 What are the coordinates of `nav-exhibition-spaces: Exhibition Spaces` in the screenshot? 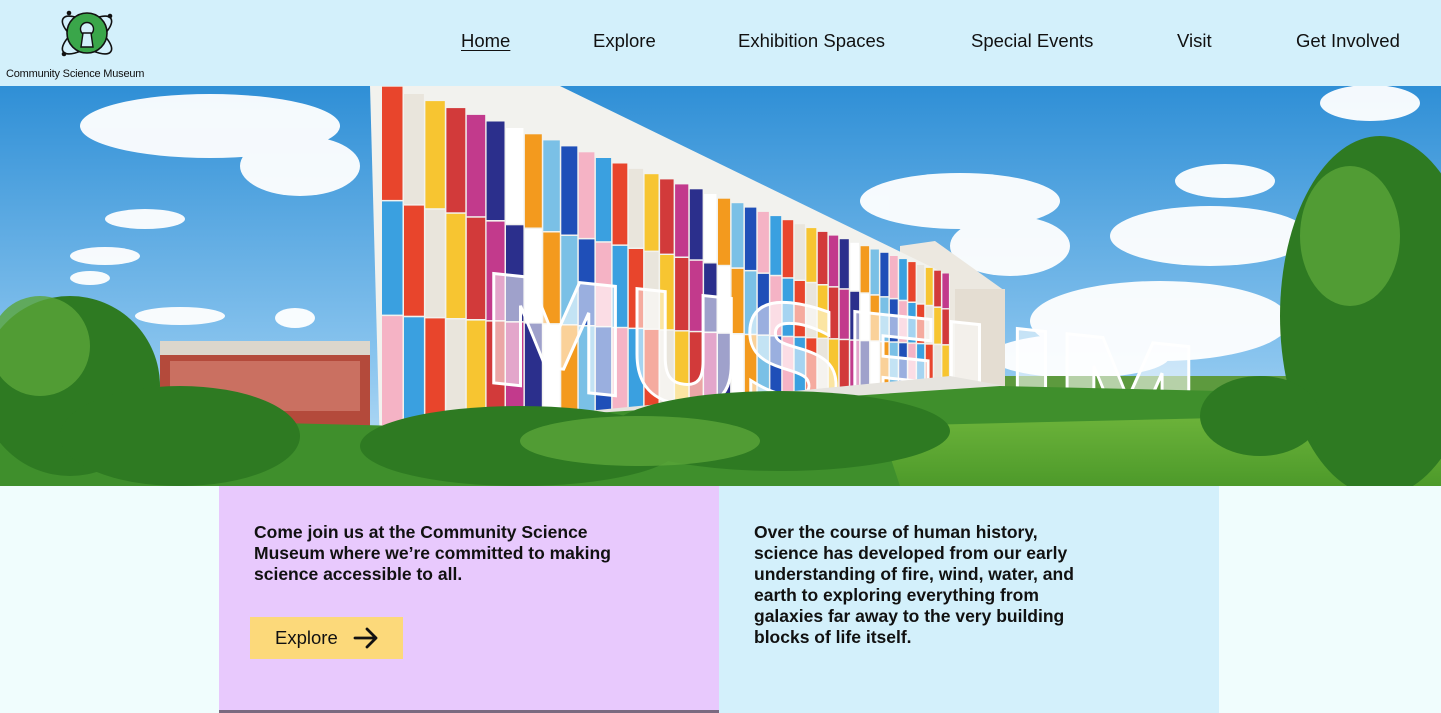 It's located at (811, 41).